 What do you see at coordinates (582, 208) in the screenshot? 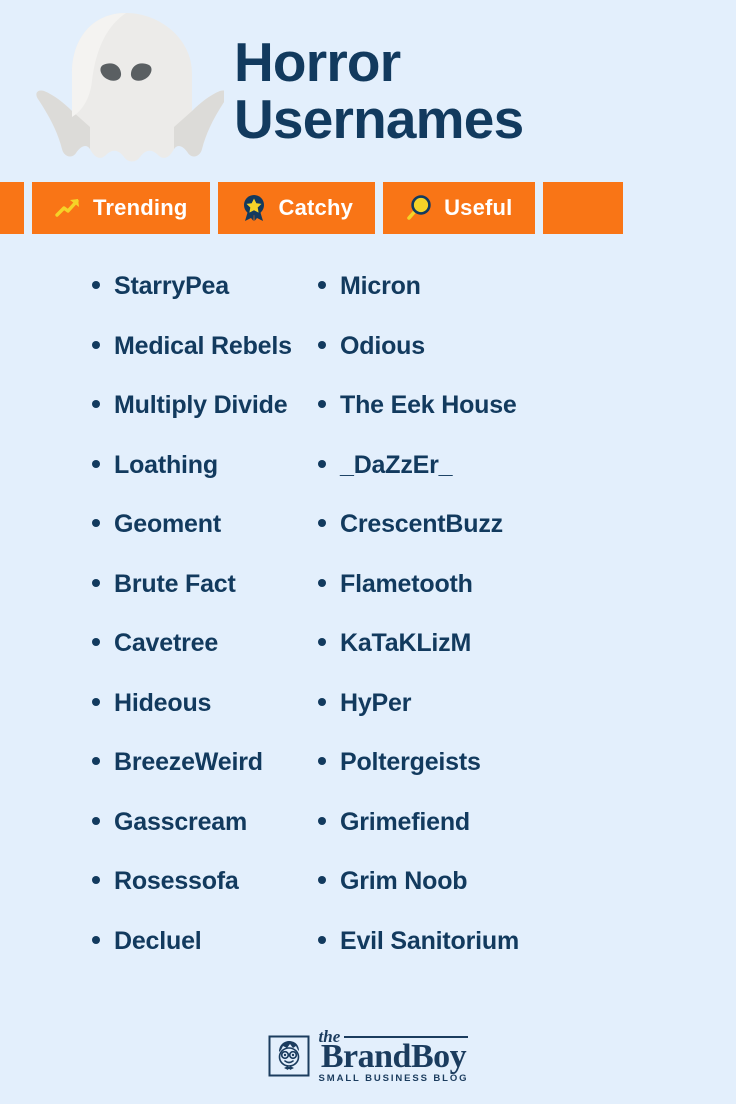
I see `badge-strip-edge-right` at bounding box center [582, 208].